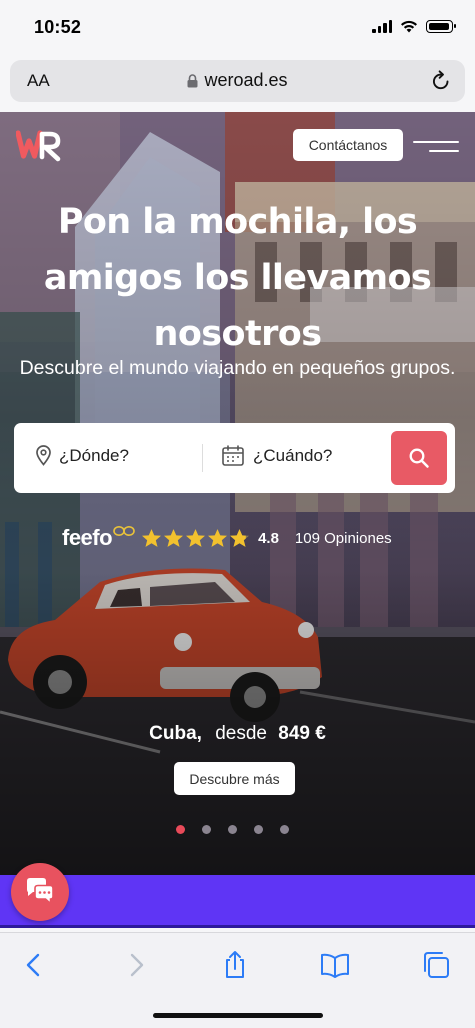 This screenshot has width=475, height=1028. I want to click on destination-label: ¿Dónde?, so click(94, 455).